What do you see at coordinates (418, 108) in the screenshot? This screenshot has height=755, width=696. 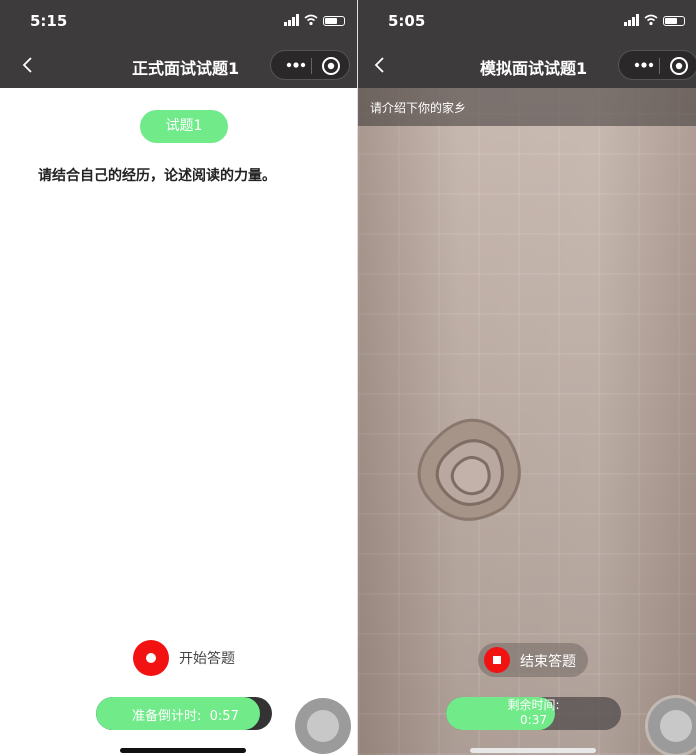 I see `question-prompt-text: 请介绍下你的家乡` at bounding box center [418, 108].